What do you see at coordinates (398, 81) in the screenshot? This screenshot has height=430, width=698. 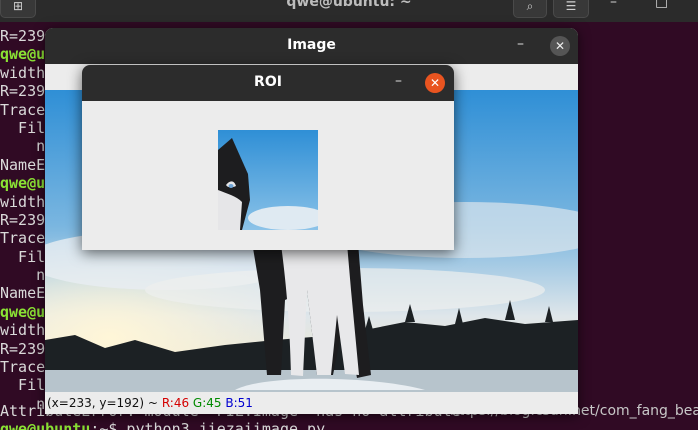 I see `roi-window-minimize-button: –` at bounding box center [398, 81].